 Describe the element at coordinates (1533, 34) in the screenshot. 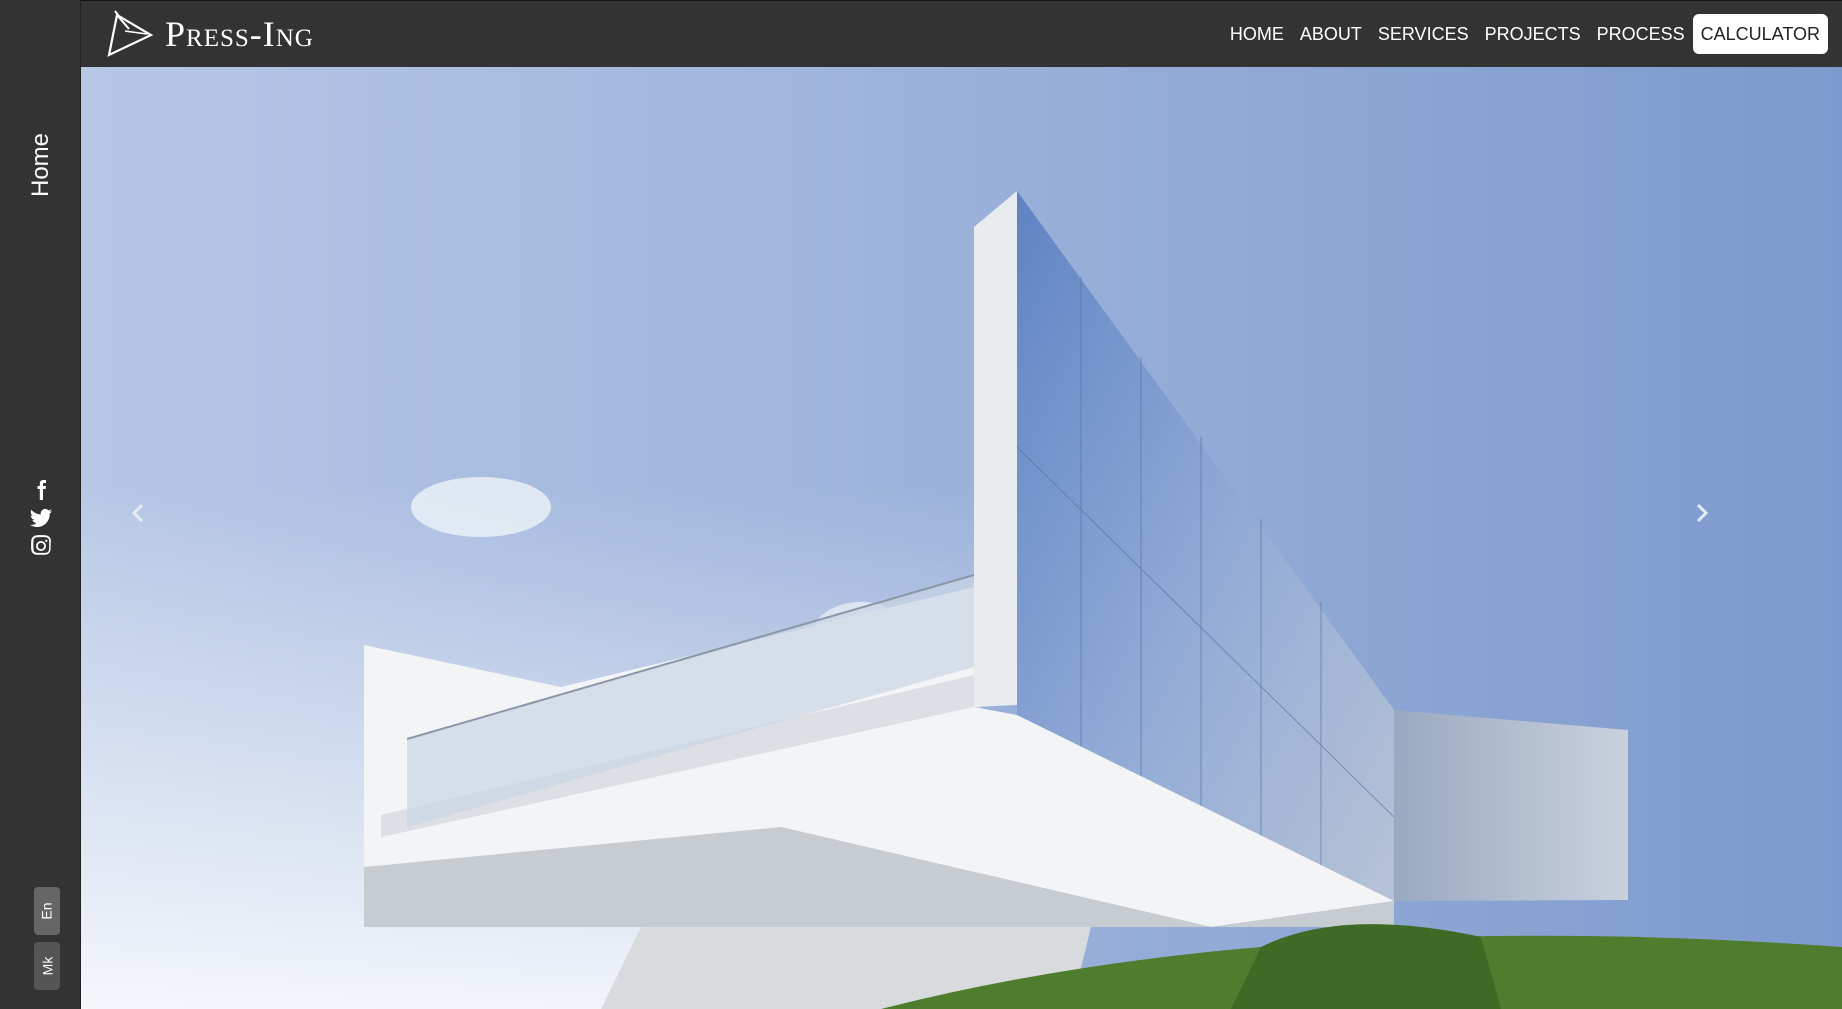

I see `nav-projects: PROJECTS` at that location.